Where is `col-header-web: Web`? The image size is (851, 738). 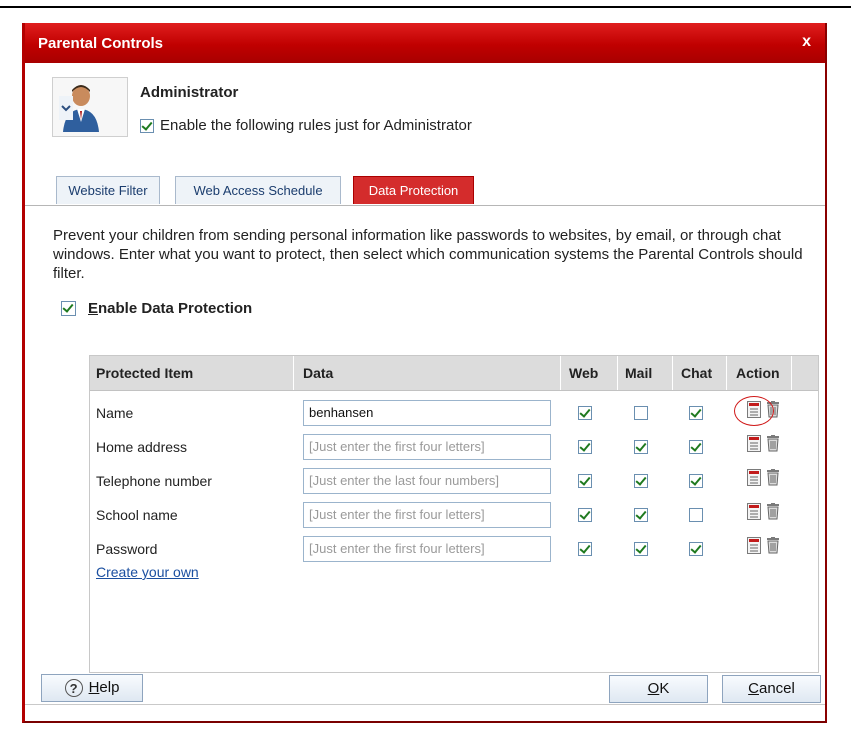
col-header-web: Web is located at coordinates (584, 373).